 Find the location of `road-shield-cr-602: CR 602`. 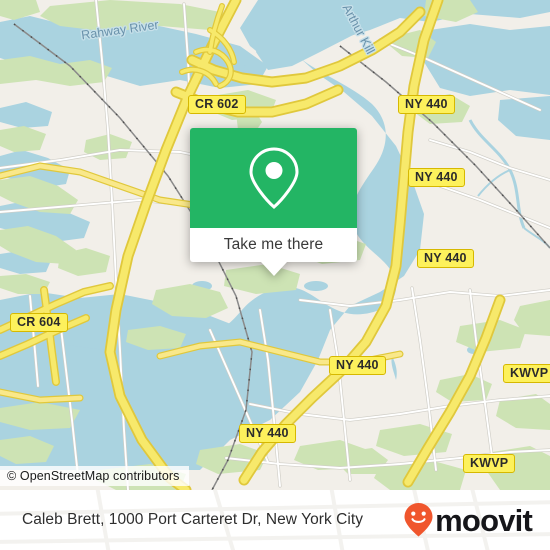

road-shield-cr-602: CR 602 is located at coordinates (217, 104).